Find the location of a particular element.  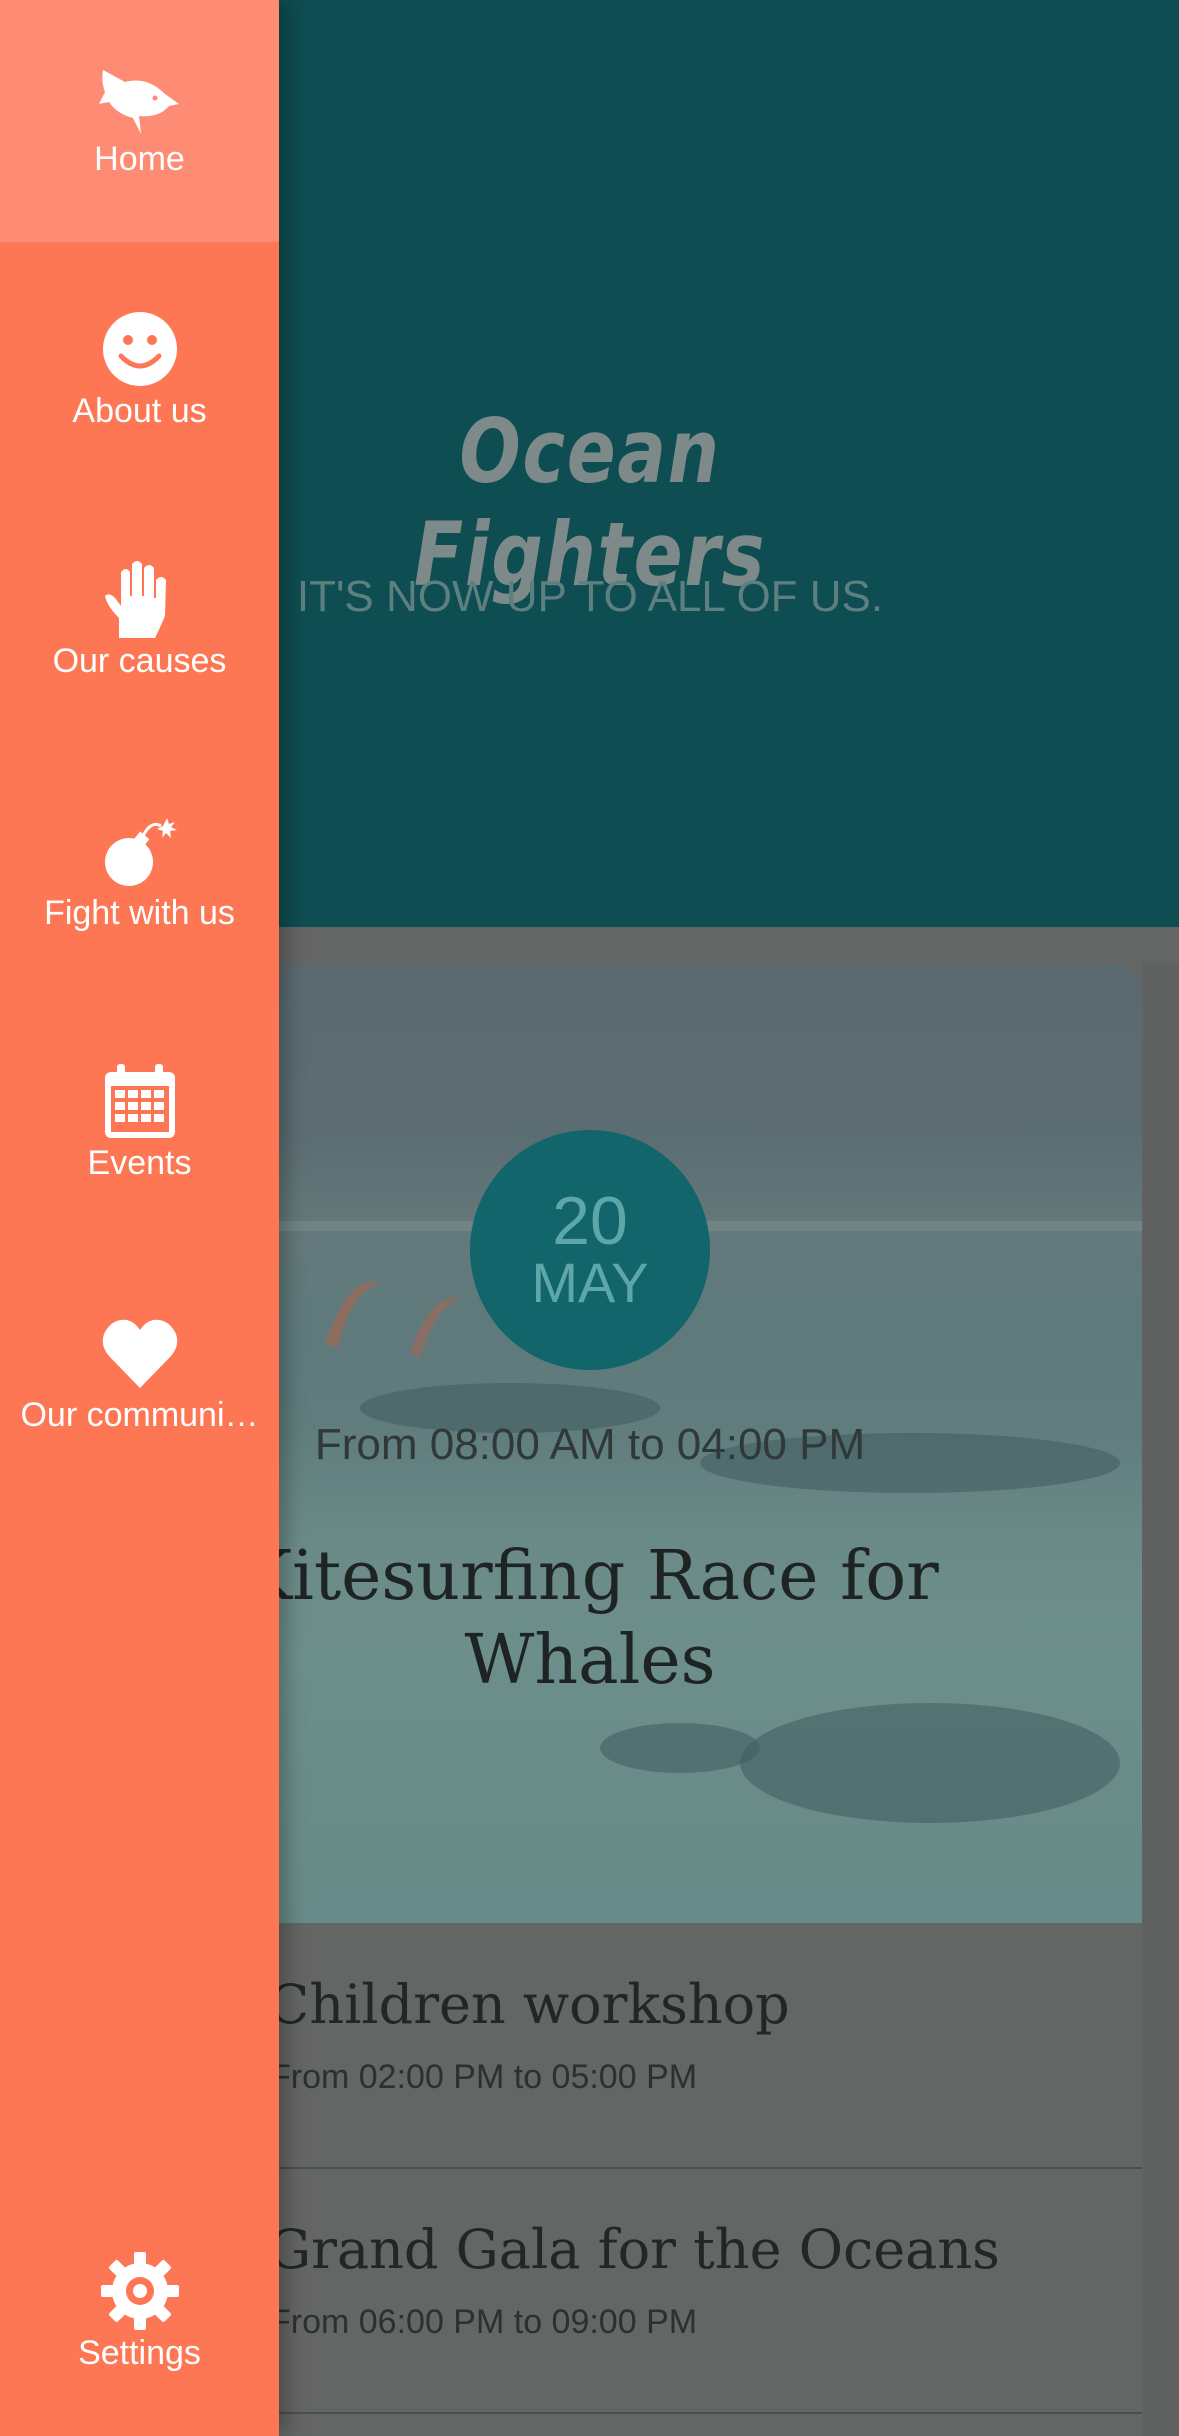

nav-label-fight: Fight with us is located at coordinates (139, 913).